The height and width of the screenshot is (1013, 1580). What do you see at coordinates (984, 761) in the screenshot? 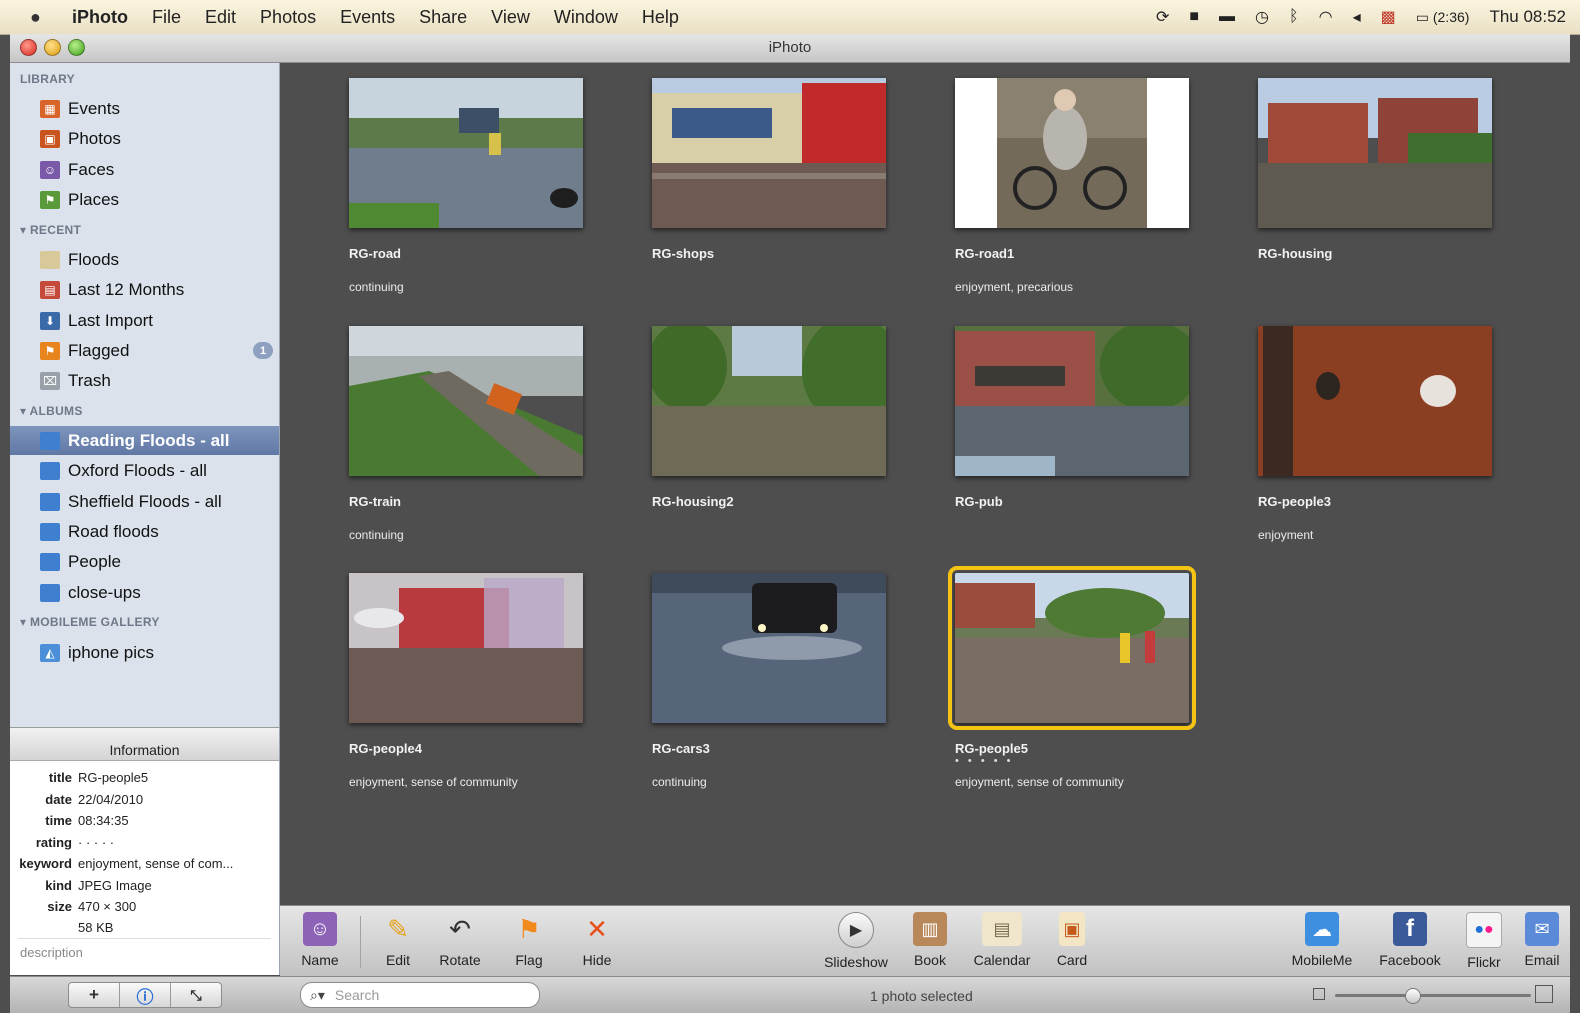
I see `photo-rating: • • • • •` at bounding box center [984, 761].